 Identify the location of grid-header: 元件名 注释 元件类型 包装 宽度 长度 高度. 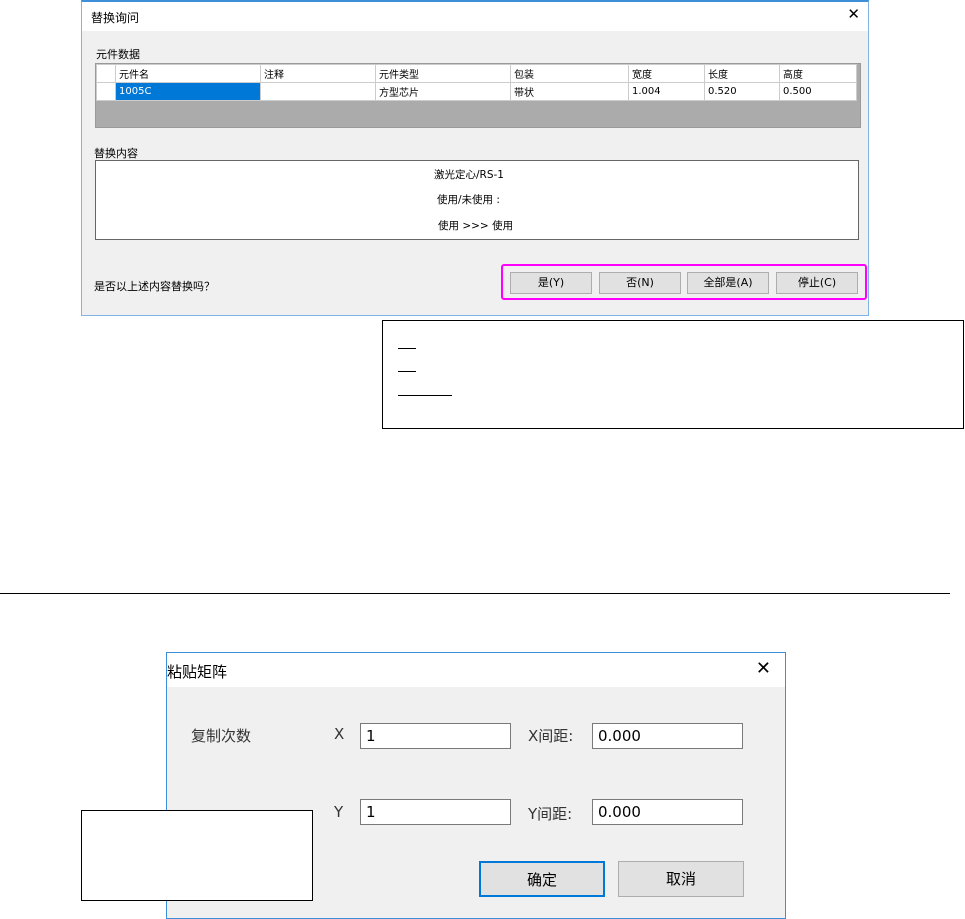
(476, 73).